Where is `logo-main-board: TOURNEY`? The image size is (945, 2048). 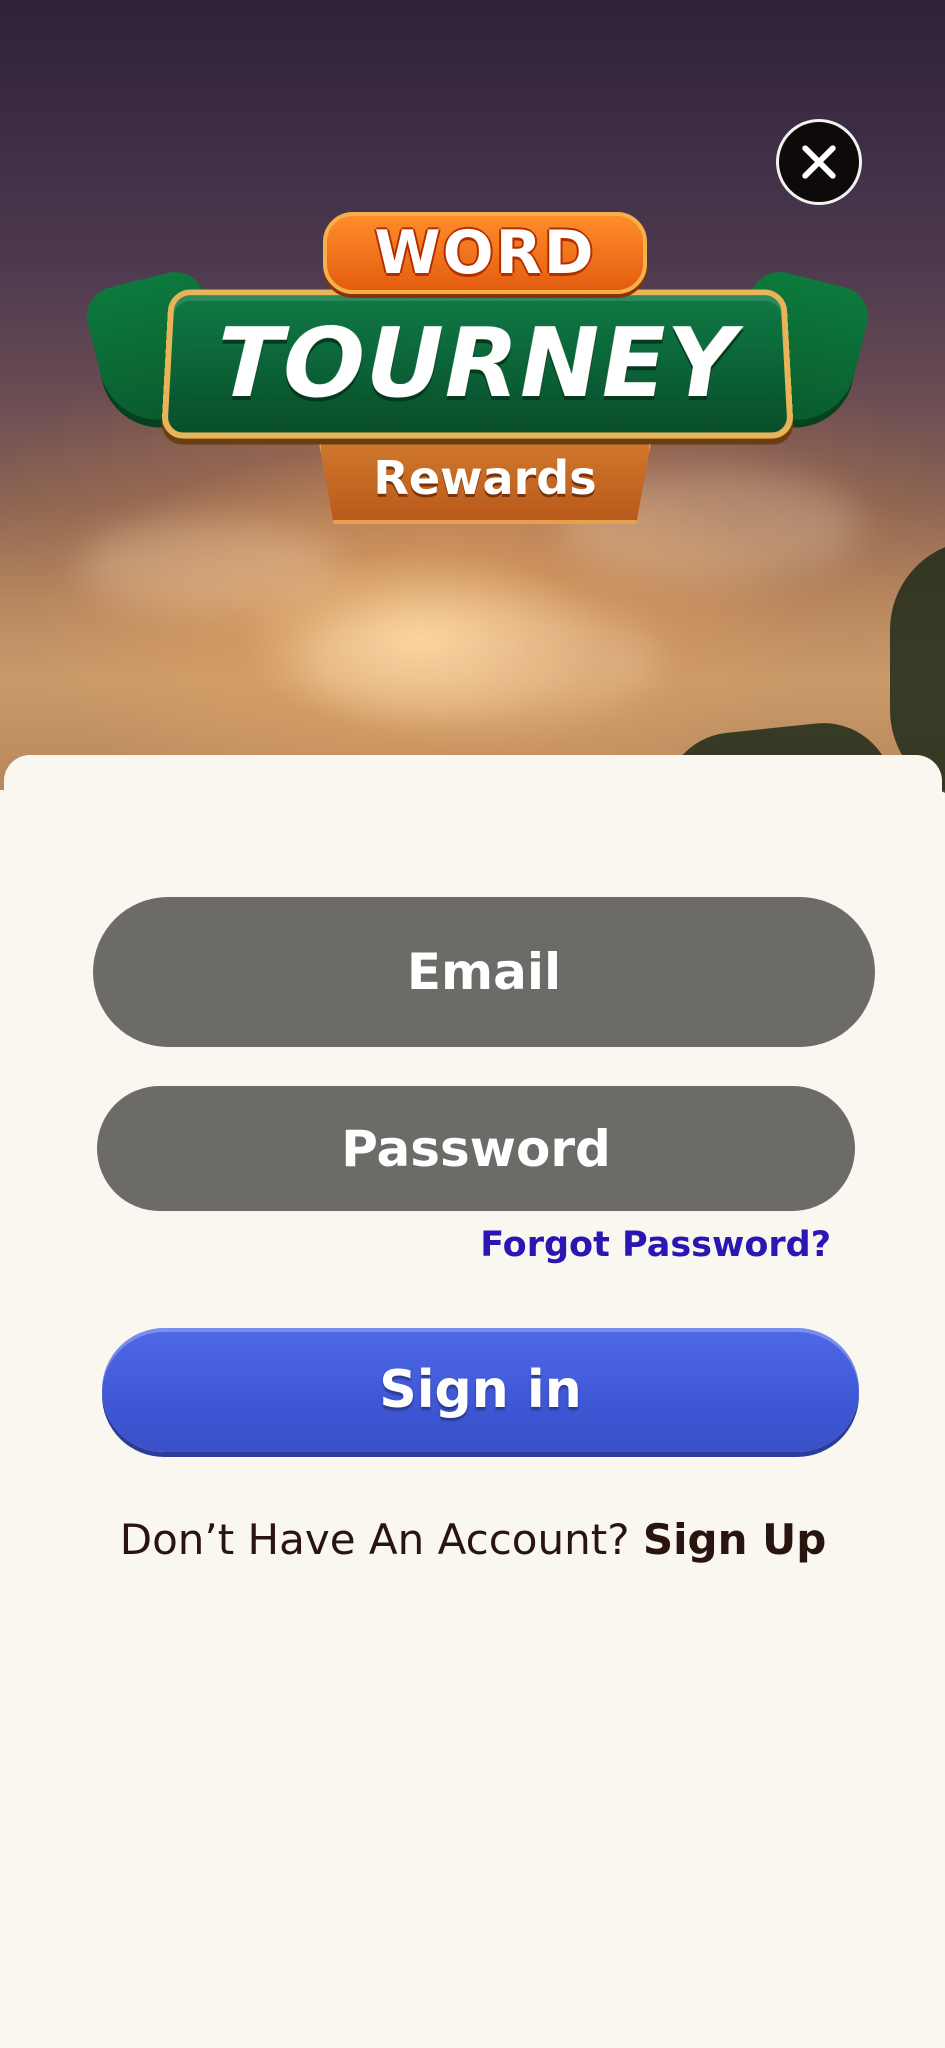
logo-main-board: TOURNEY is located at coordinates (477, 364).